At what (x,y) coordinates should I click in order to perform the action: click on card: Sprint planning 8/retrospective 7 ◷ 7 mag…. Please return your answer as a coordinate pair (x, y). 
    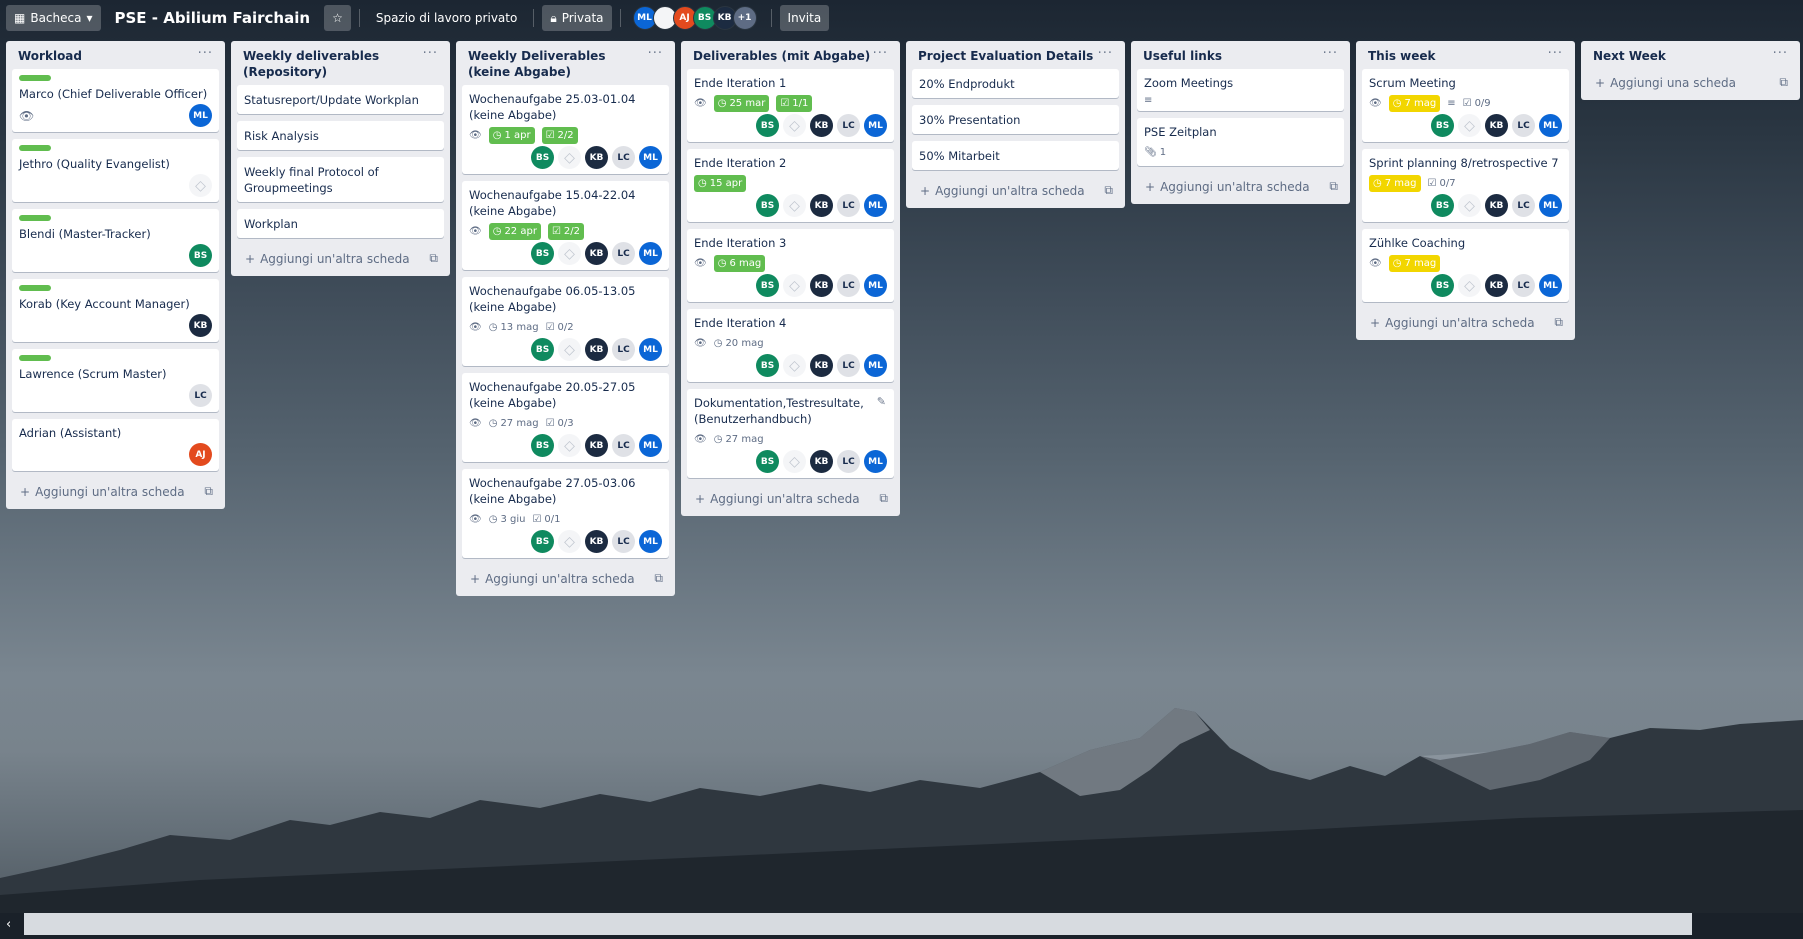
    Looking at the image, I should click on (1465, 185).